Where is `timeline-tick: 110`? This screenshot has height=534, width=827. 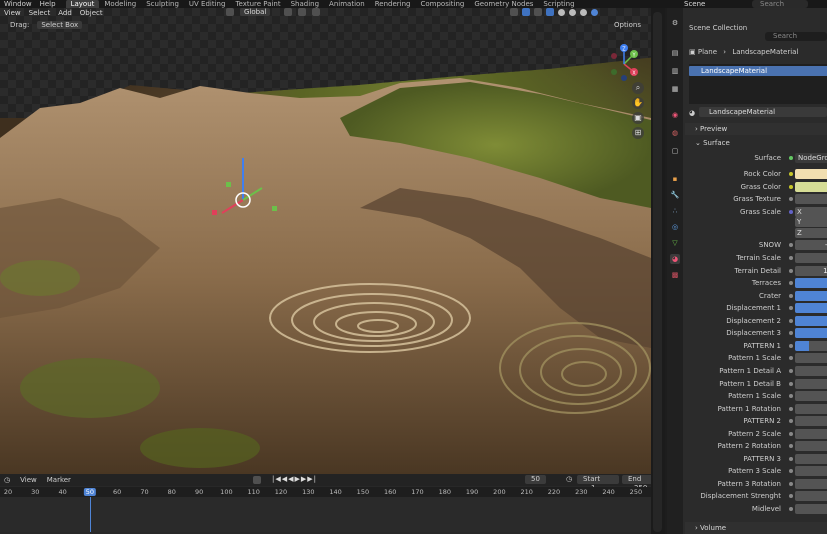
timeline-tick: 110 is located at coordinates (253, 492).